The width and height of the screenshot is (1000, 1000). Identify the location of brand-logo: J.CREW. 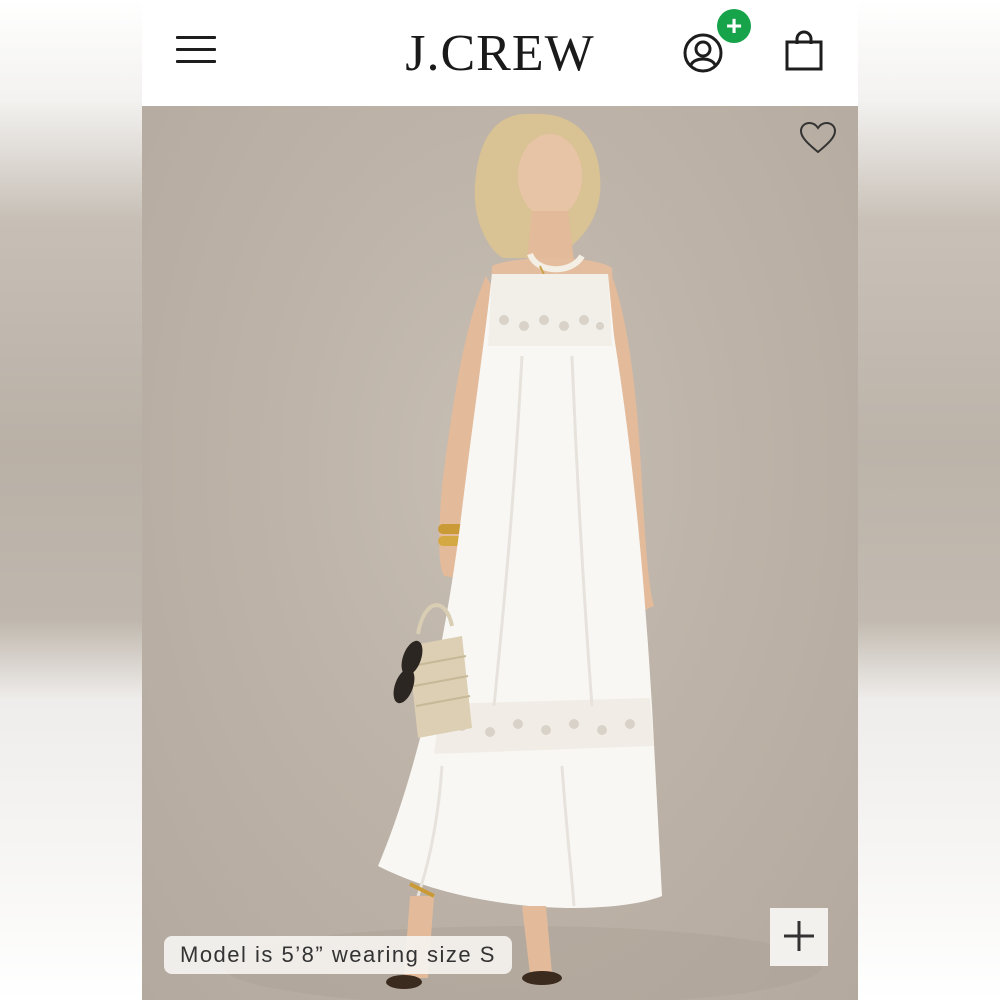
(500, 53).